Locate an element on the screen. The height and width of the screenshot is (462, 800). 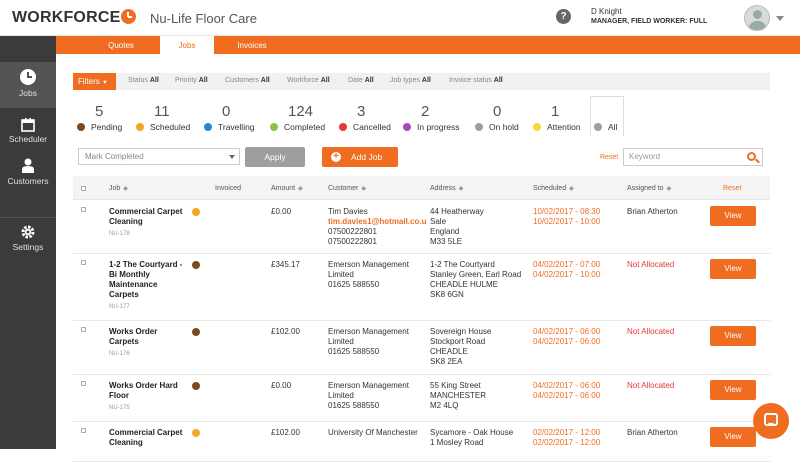
filter-status: Status All is located at coordinates (143, 80).